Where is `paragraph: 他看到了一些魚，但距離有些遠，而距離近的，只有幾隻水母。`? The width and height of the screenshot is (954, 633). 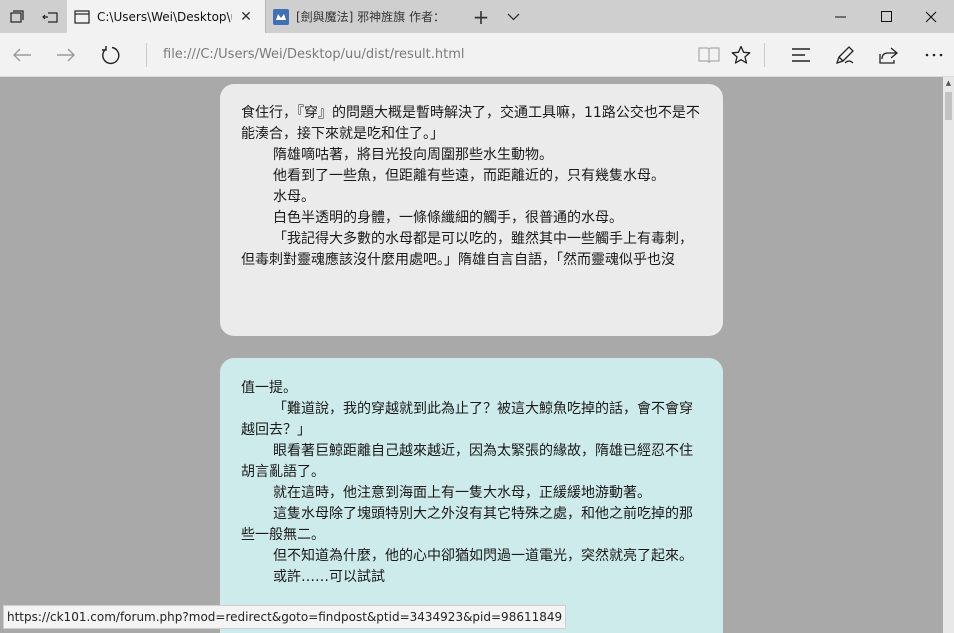
paragraph: 他看到了一些魚，但距離有些遠，而距離近的，只有幾隻水母。 is located at coordinates (469, 176).